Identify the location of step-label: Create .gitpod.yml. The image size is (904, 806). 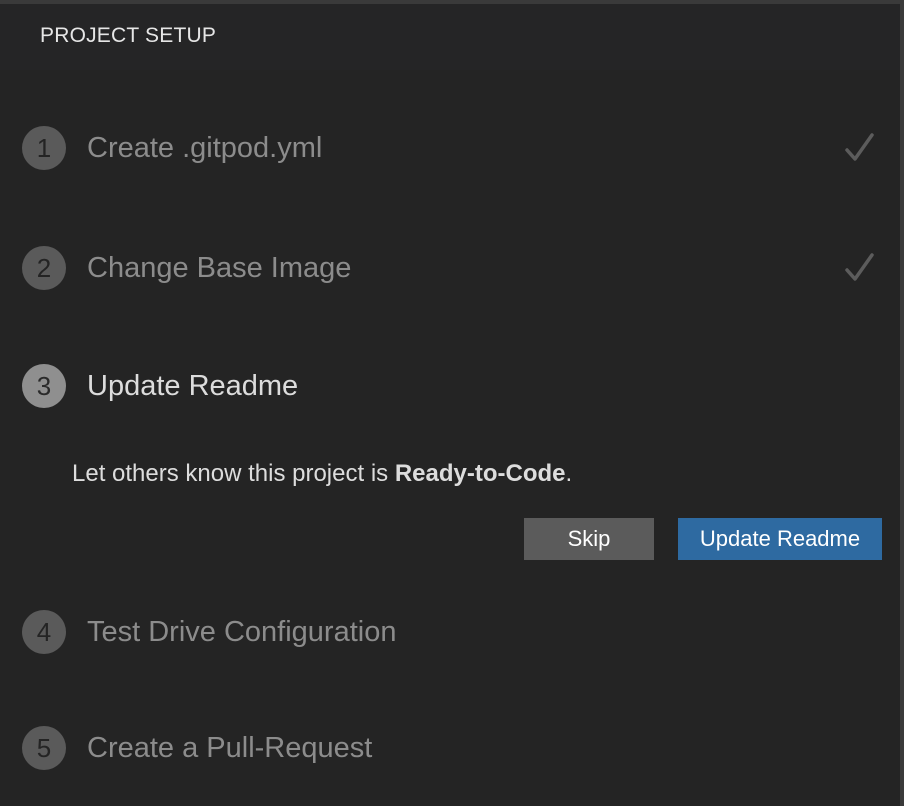
(205, 148).